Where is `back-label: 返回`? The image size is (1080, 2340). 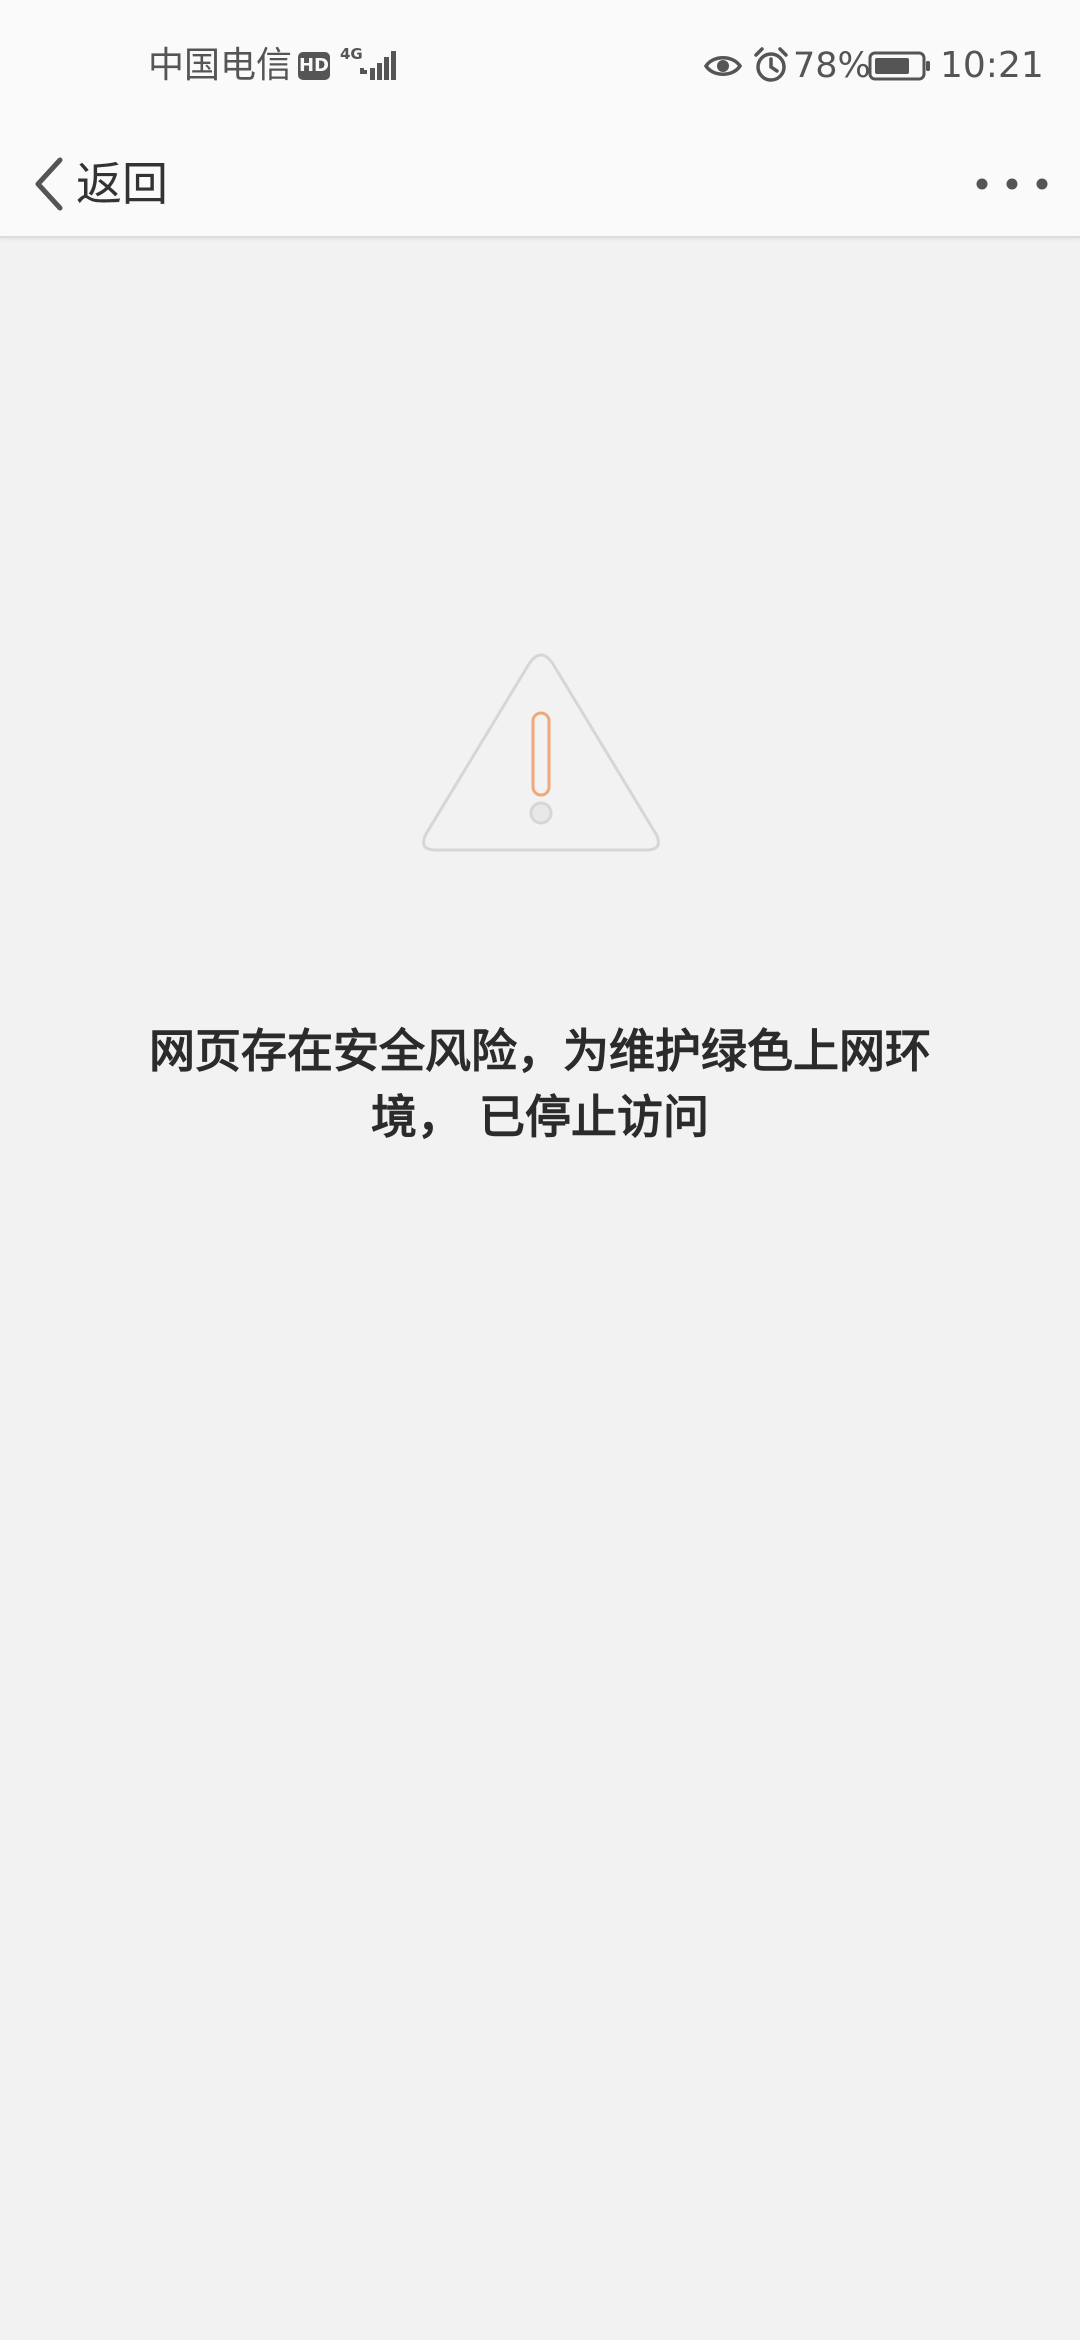
back-label: 返回 is located at coordinates (122, 184).